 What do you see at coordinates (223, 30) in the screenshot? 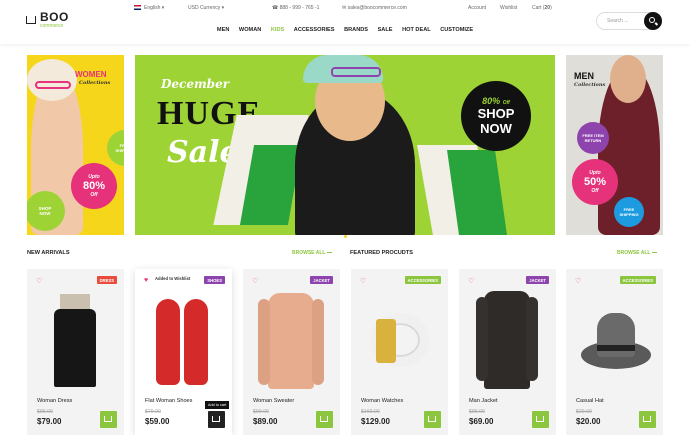
I see `nav-men: MEN` at bounding box center [223, 30].